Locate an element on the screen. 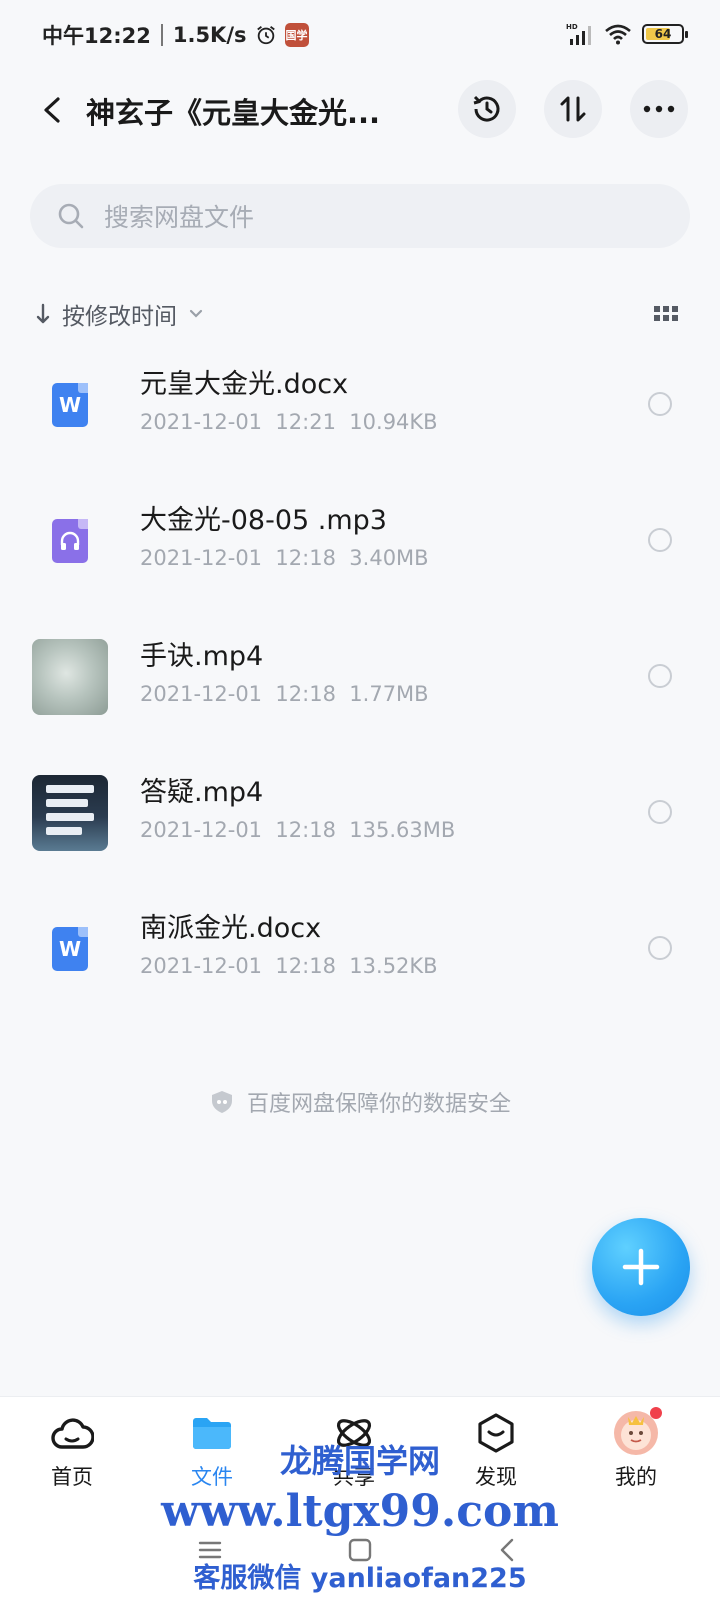  plus-icon is located at coordinates (641, 1267).